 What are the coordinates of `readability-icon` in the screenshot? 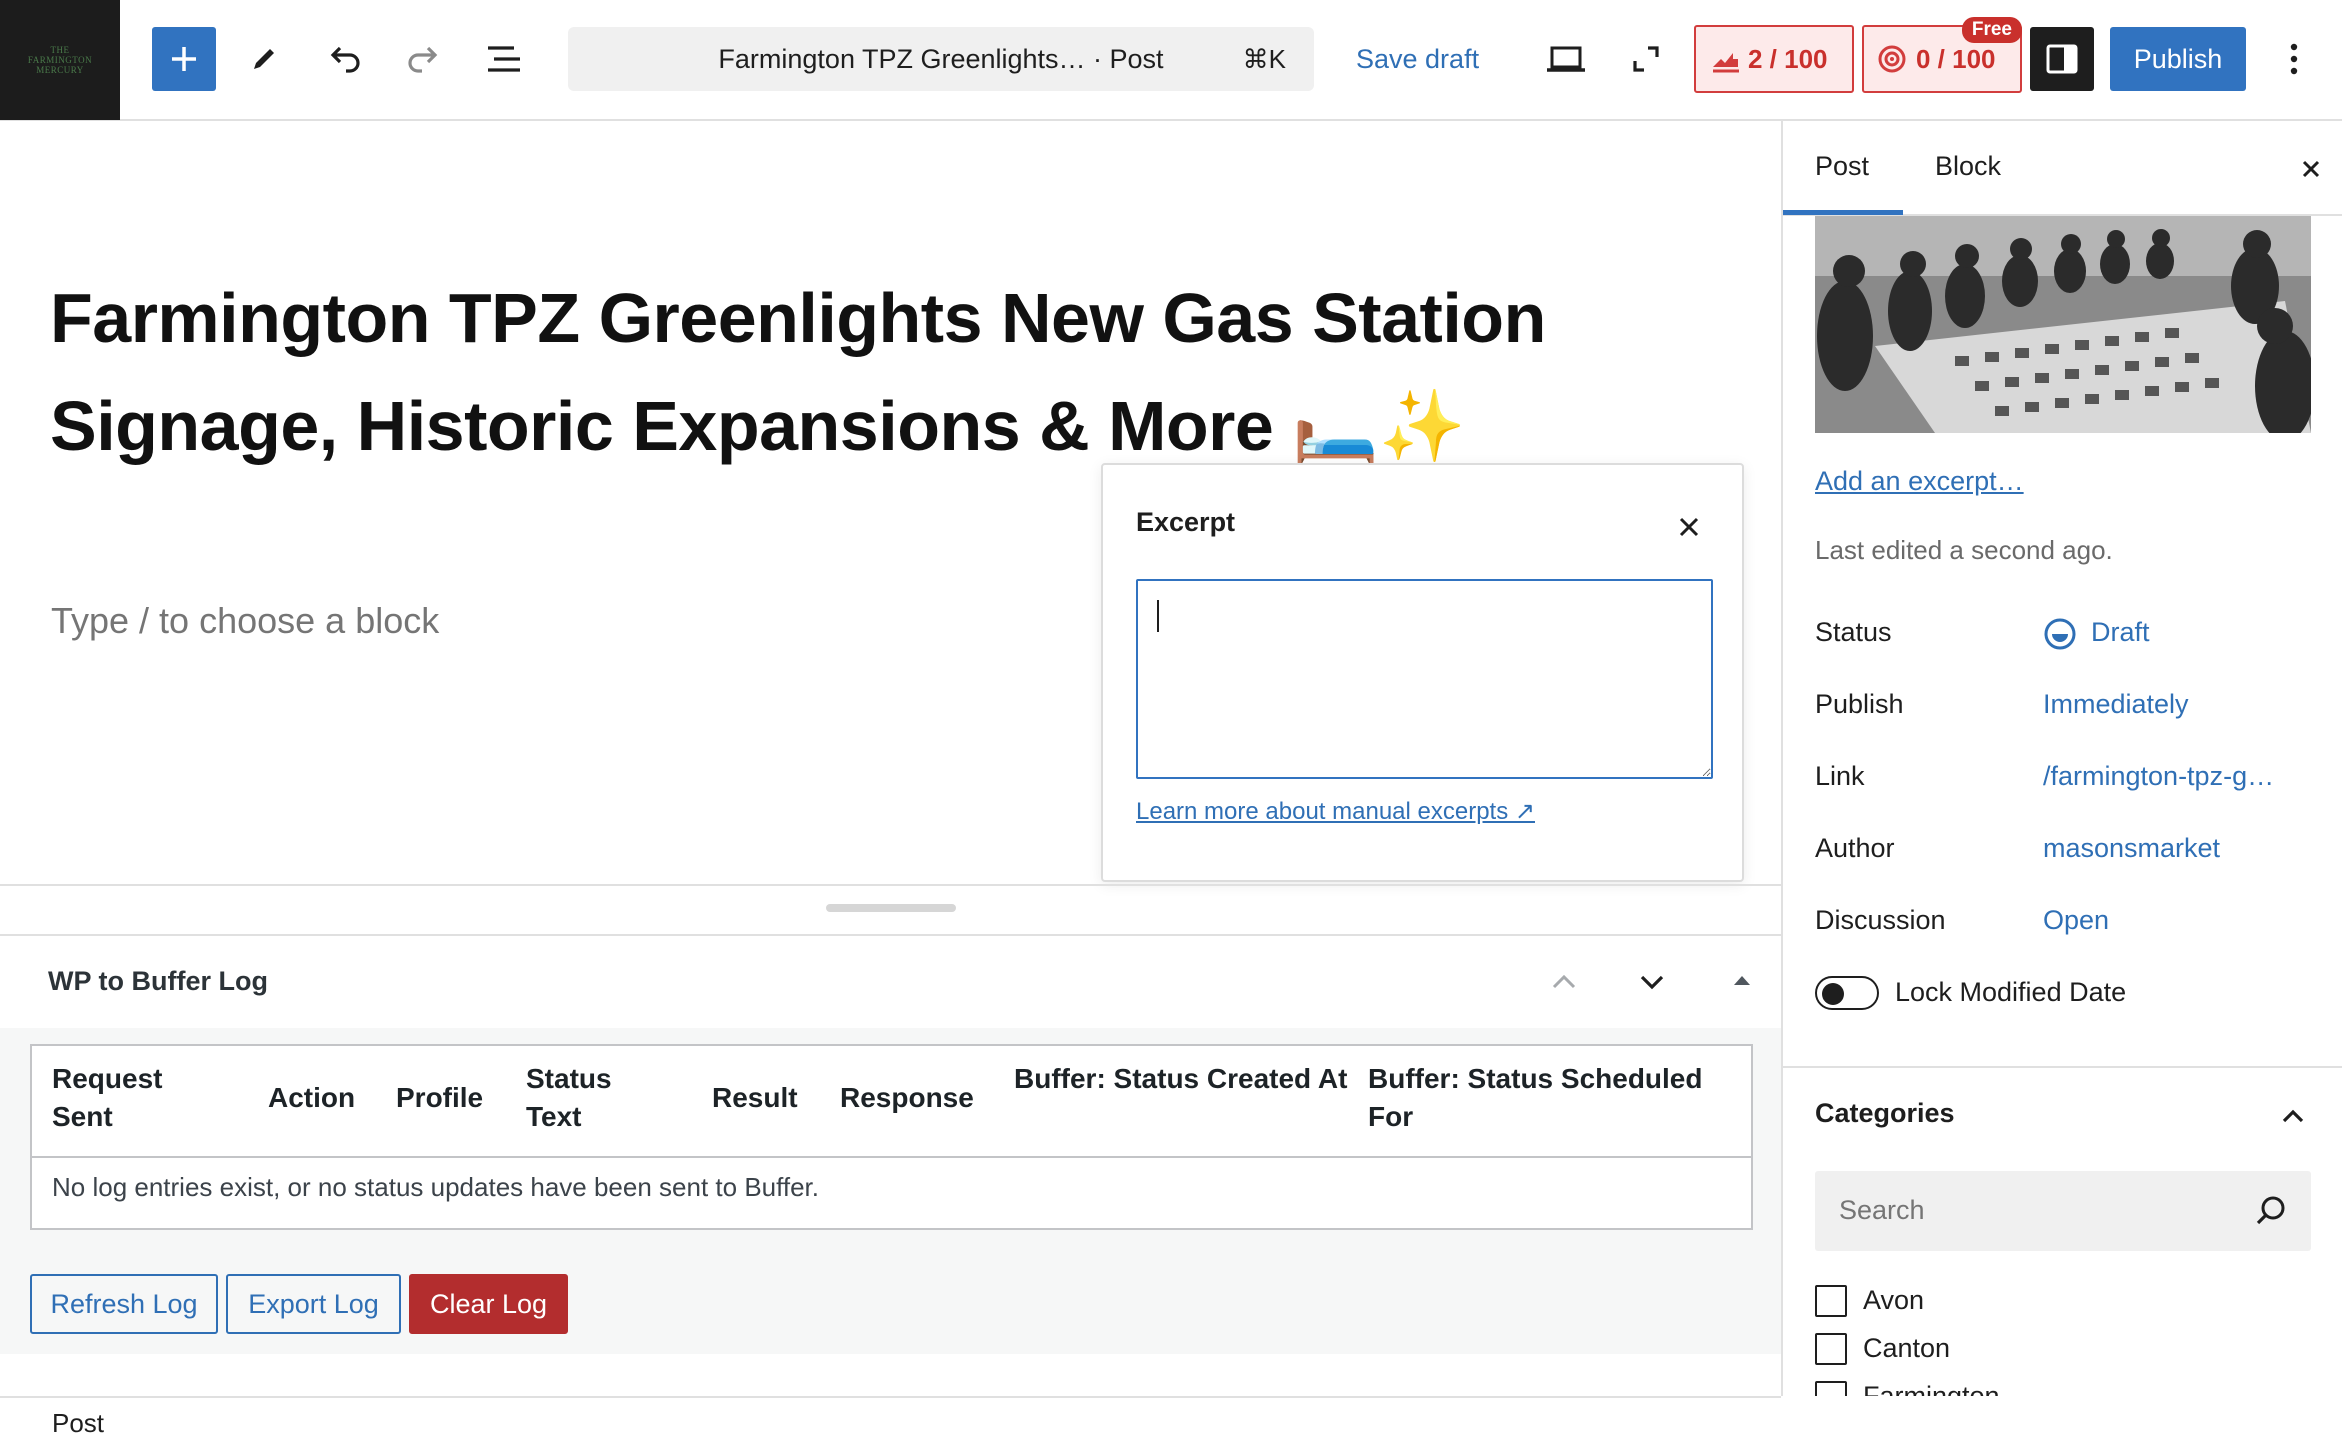 It's located at (1892, 59).